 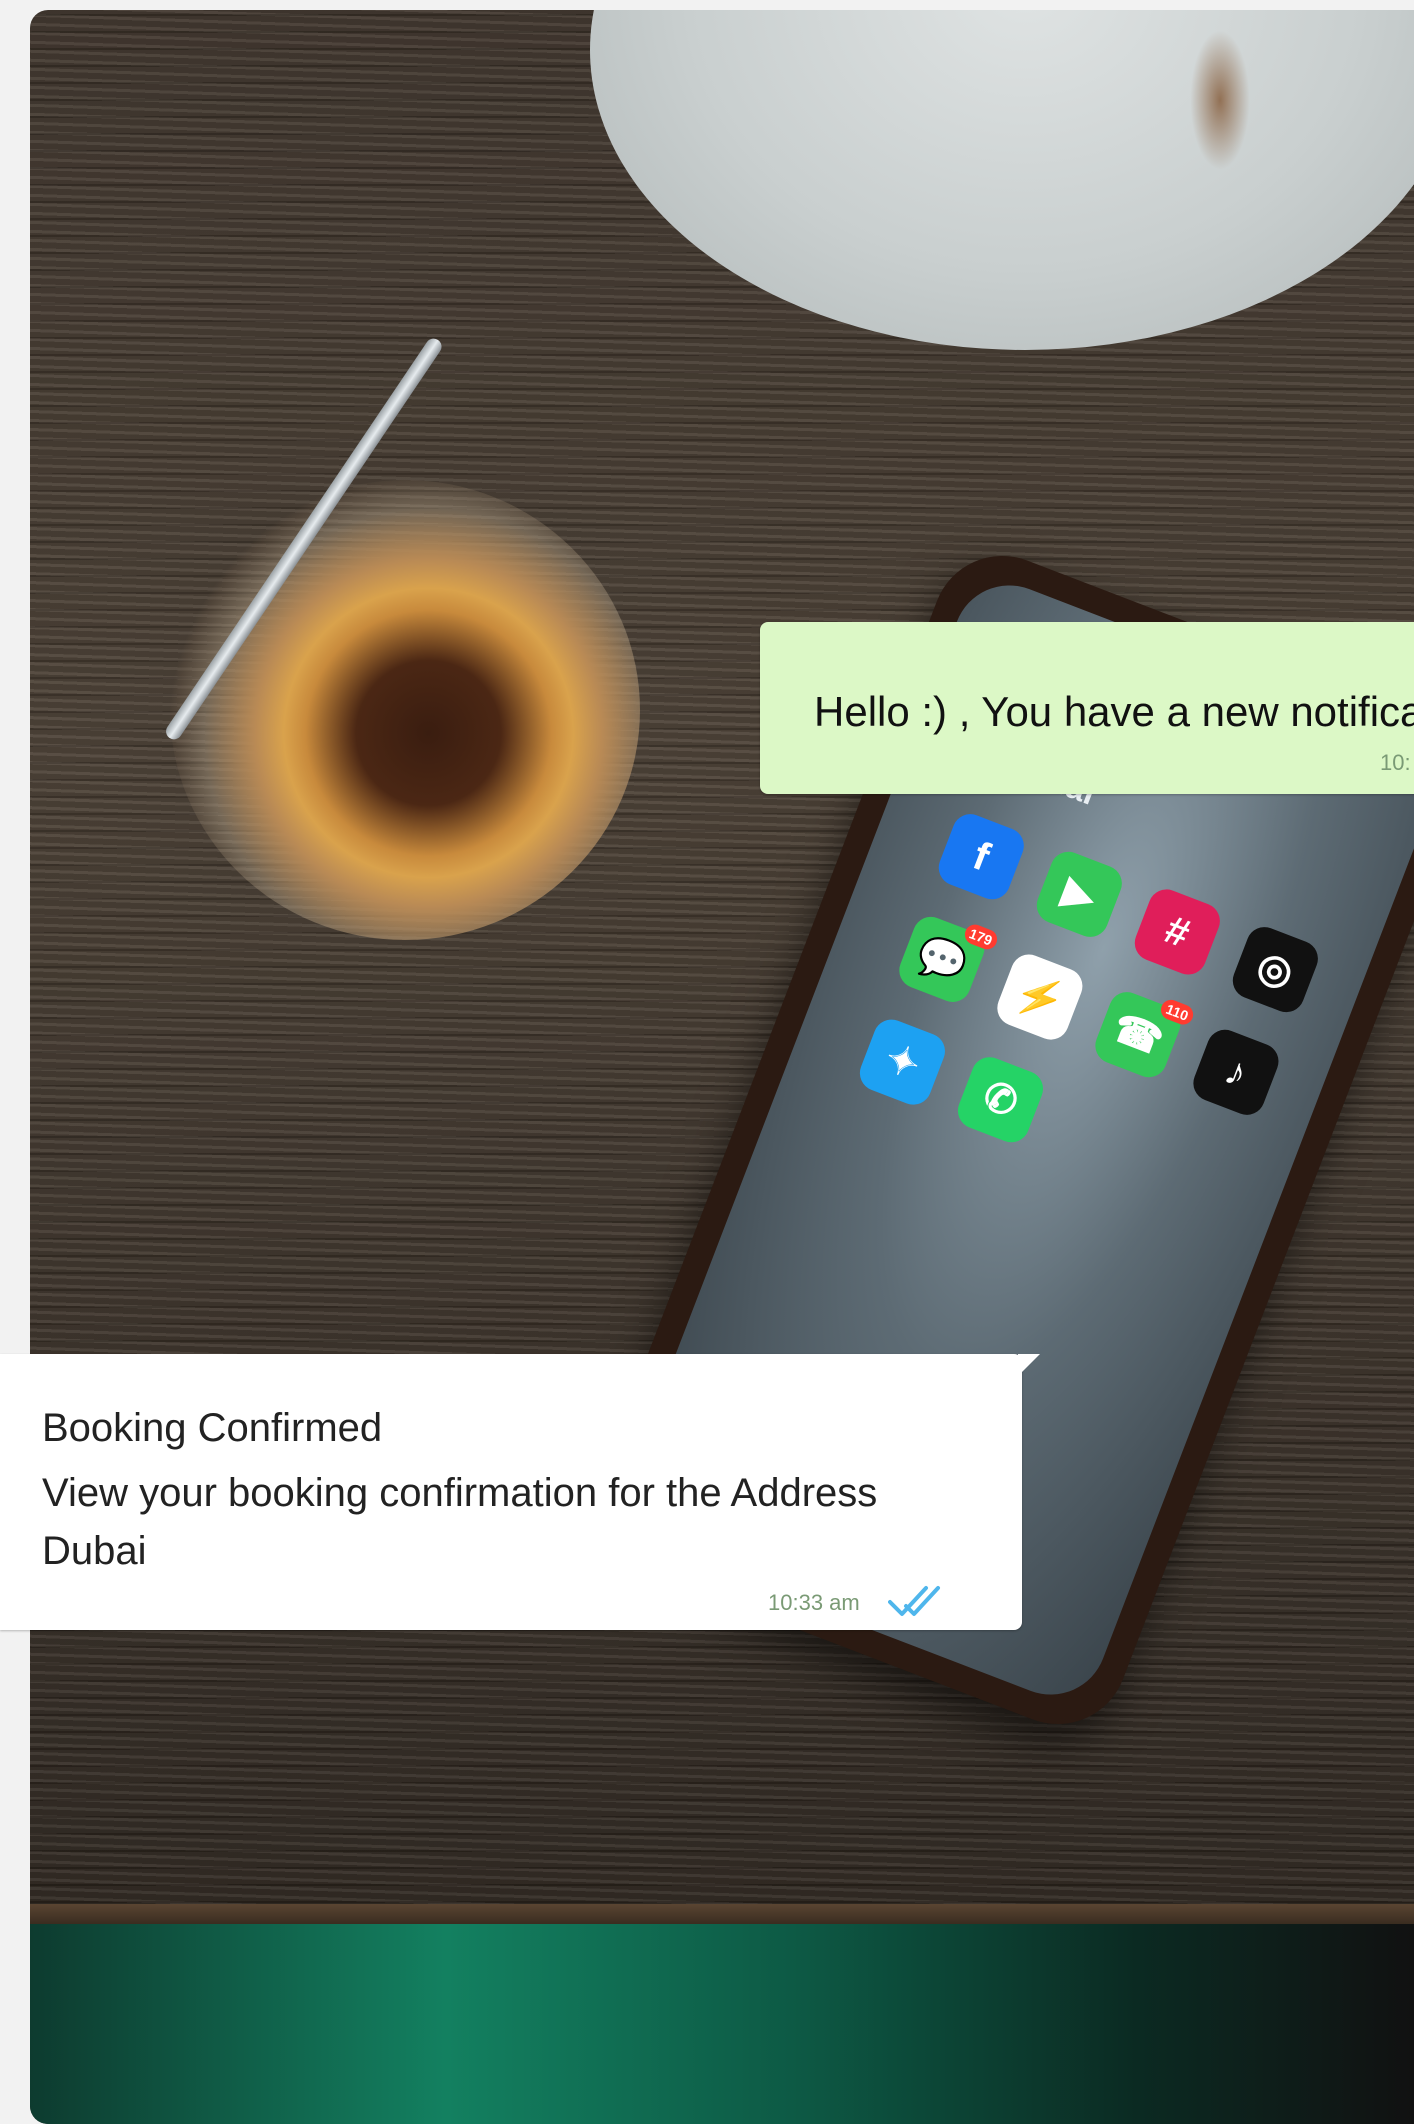 What do you see at coordinates (1177, 1012) in the screenshot?
I see `badge: 110` at bounding box center [1177, 1012].